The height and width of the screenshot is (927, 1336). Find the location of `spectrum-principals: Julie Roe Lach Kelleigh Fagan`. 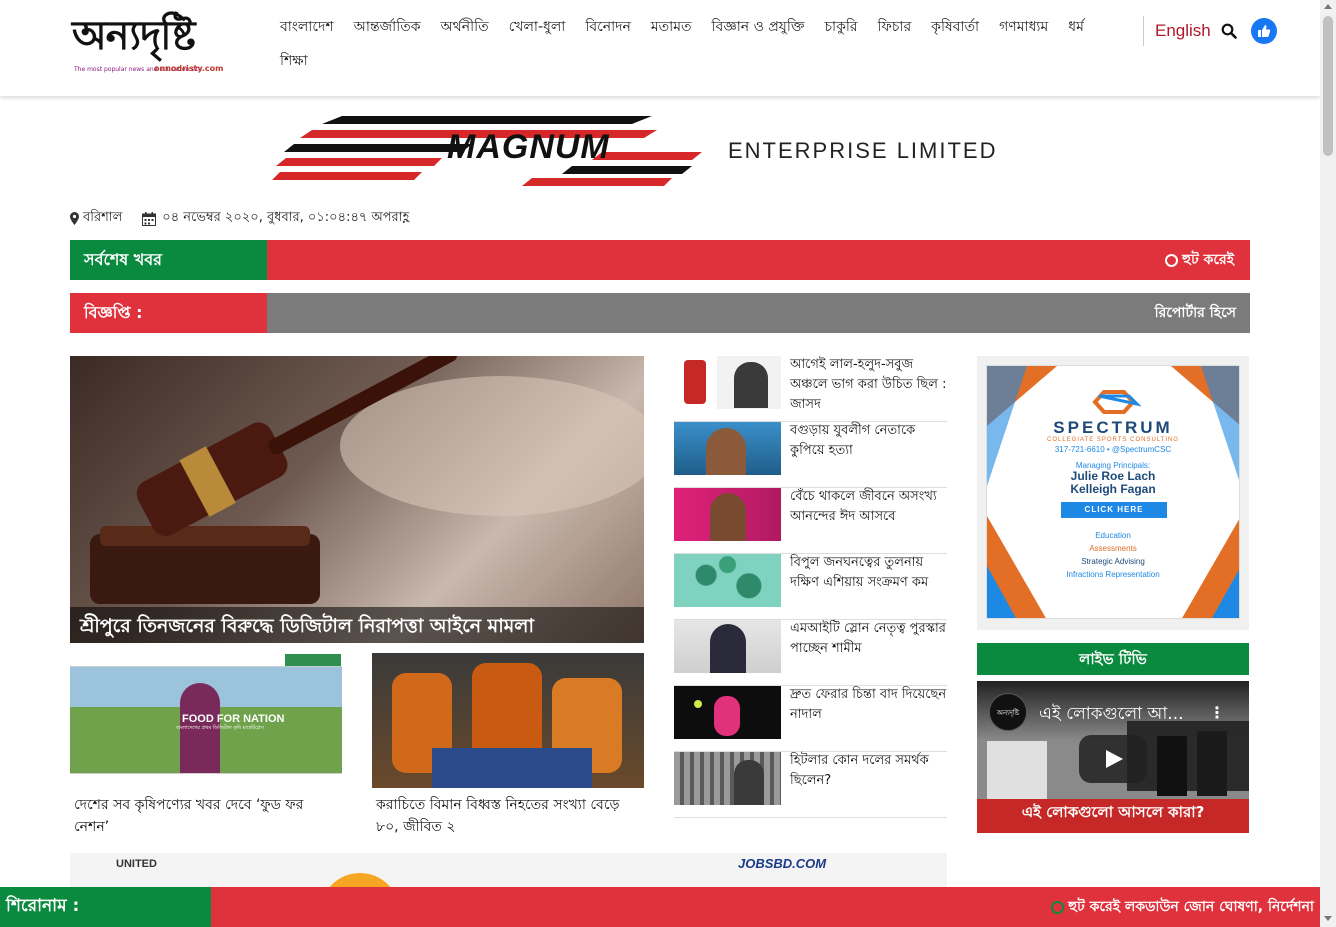

spectrum-principals: Julie Roe Lach Kelleigh Fagan is located at coordinates (1113, 483).